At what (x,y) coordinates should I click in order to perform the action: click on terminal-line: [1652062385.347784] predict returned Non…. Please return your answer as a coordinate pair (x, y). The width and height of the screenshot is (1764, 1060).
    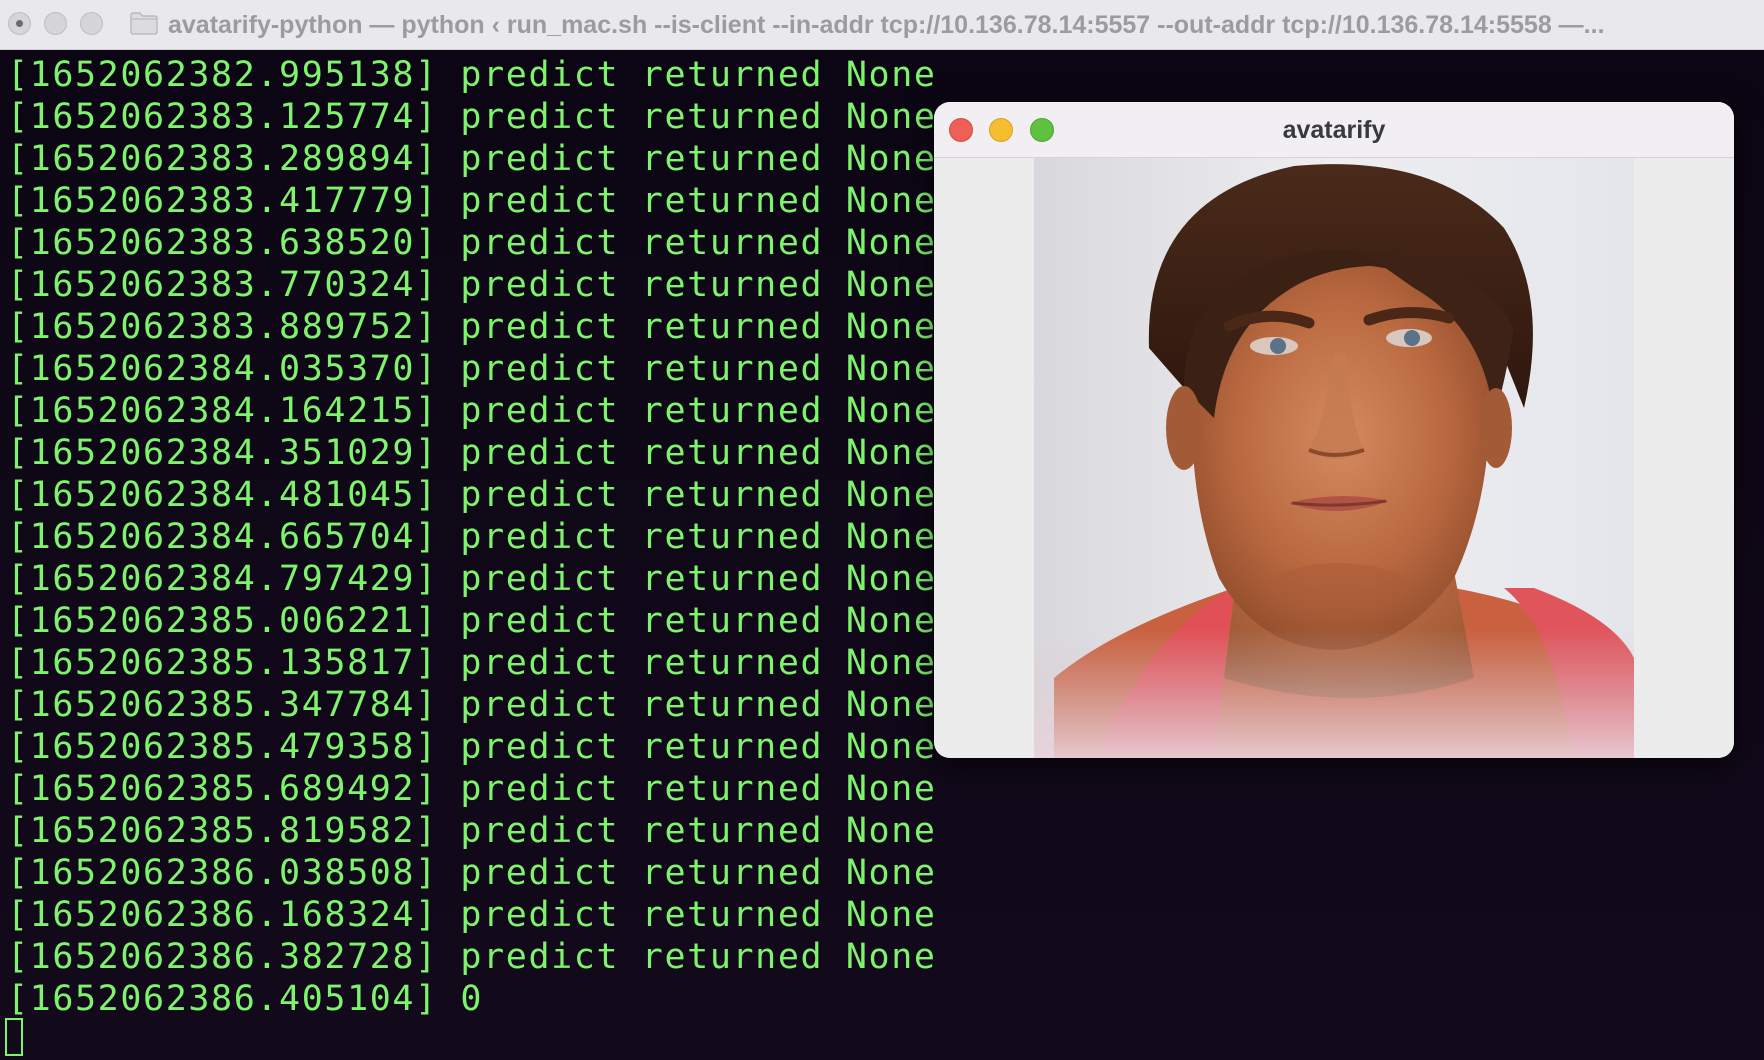
    Looking at the image, I should click on (472, 705).